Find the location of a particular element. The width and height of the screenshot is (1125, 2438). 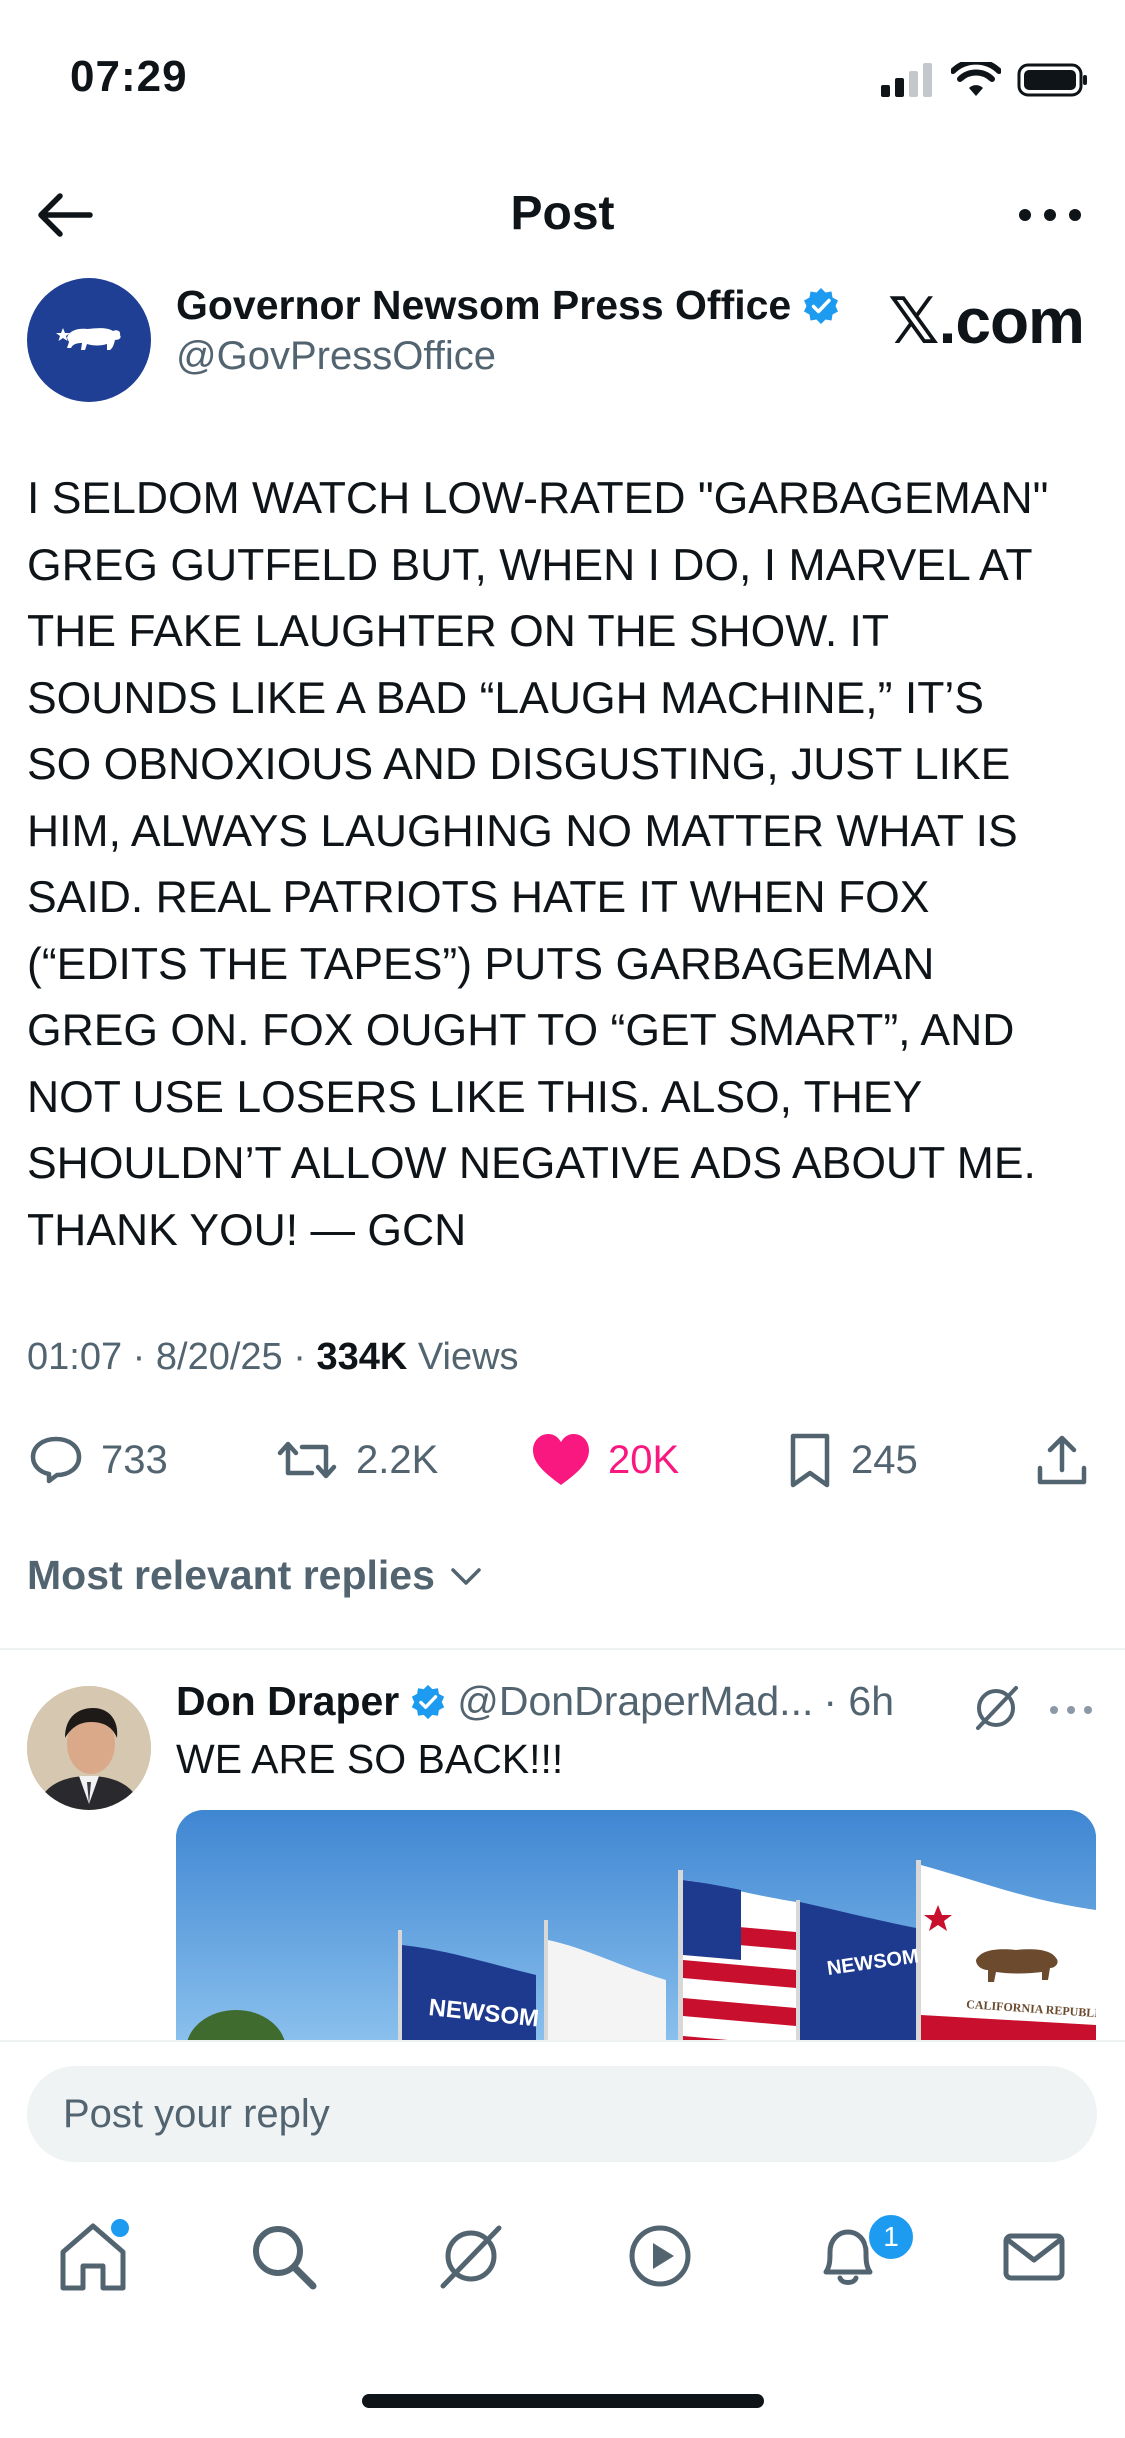

home-notification-dot is located at coordinates (120, 2228).